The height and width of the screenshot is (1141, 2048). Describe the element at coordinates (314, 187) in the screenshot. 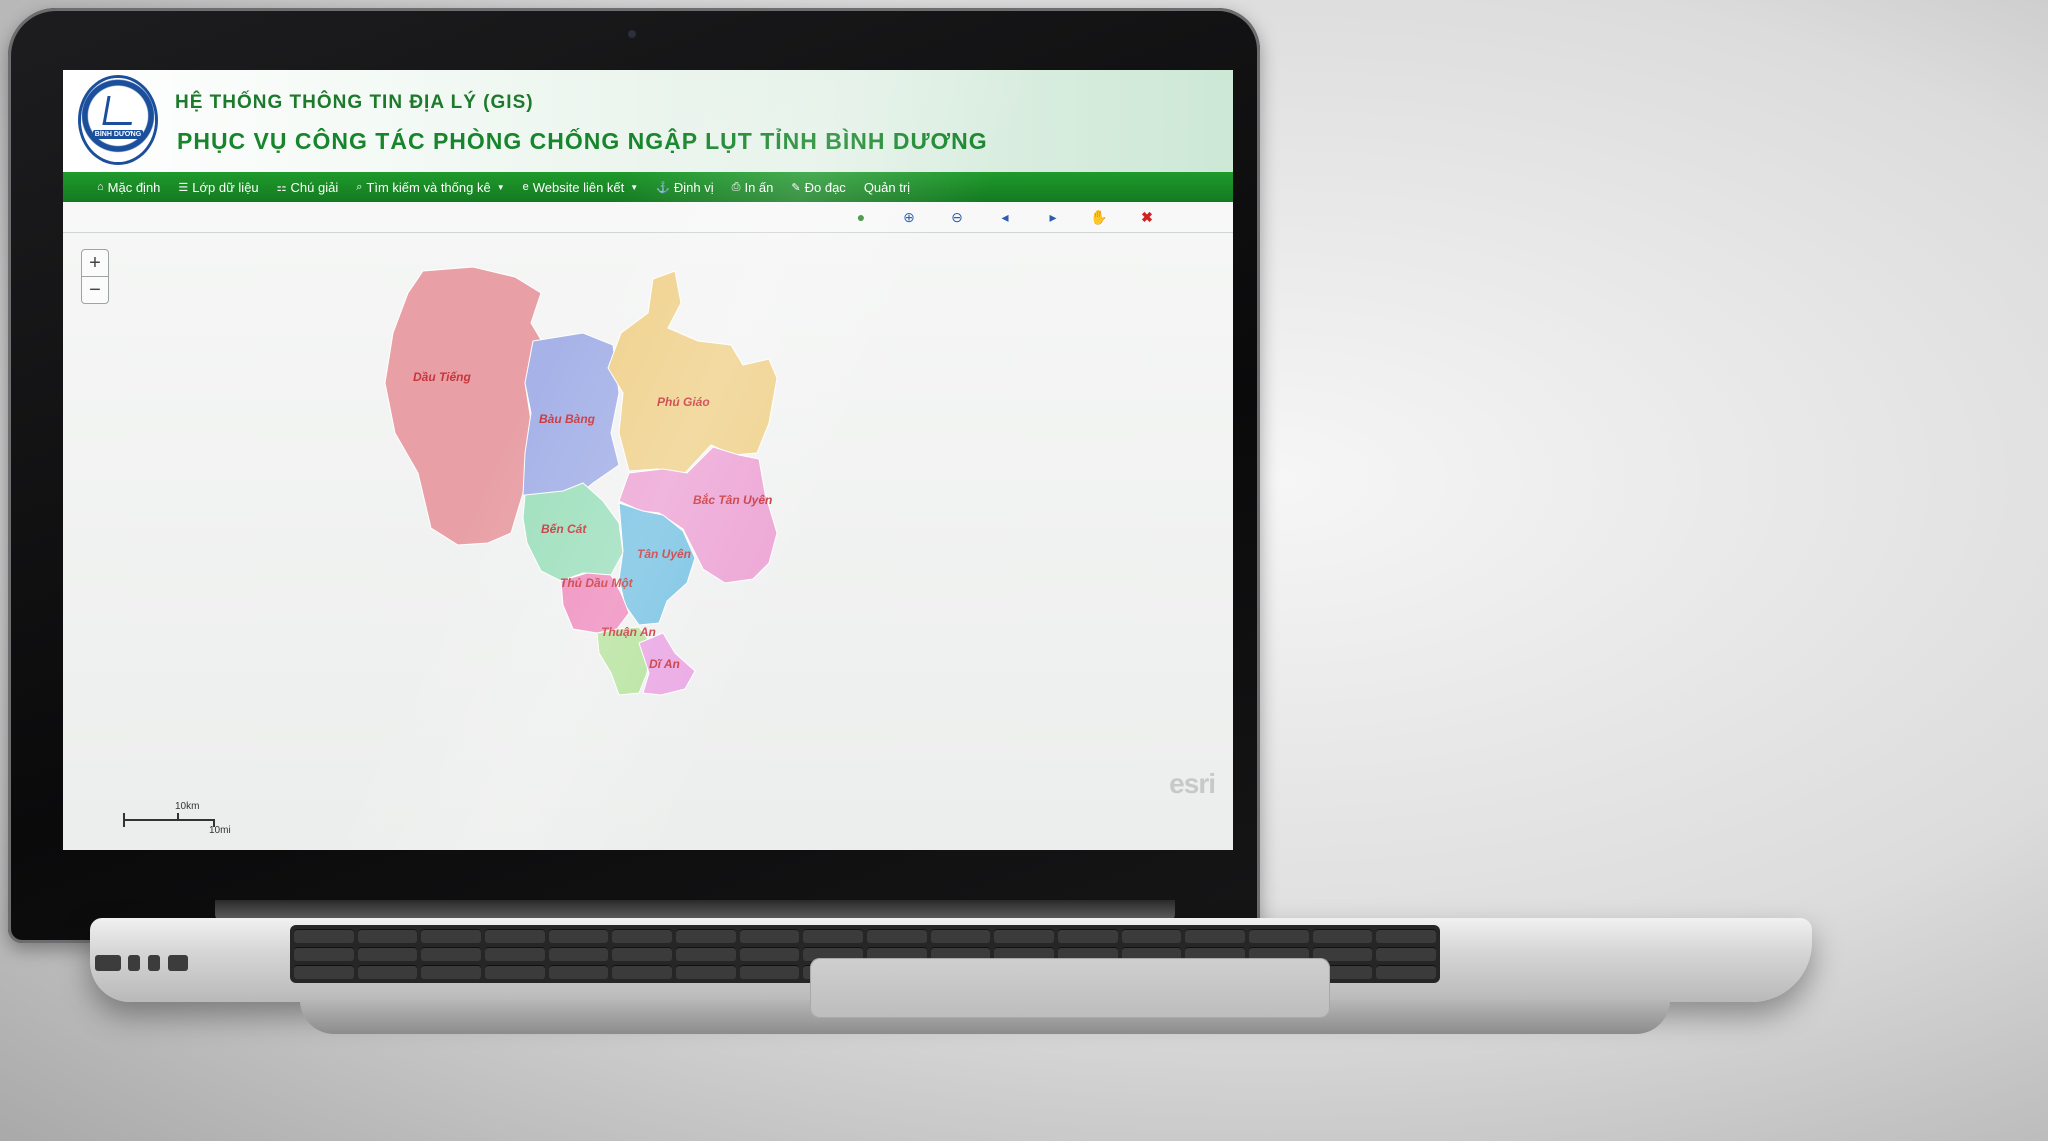

I see `menu-label: Chú giải` at that location.